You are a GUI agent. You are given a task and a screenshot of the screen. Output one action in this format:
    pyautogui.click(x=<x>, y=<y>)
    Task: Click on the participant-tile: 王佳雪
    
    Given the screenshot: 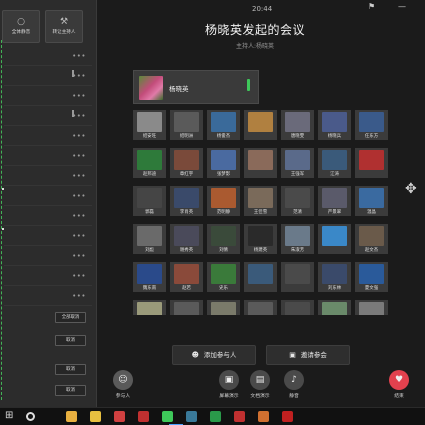 What is the action you would take?
    pyautogui.click(x=260, y=201)
    